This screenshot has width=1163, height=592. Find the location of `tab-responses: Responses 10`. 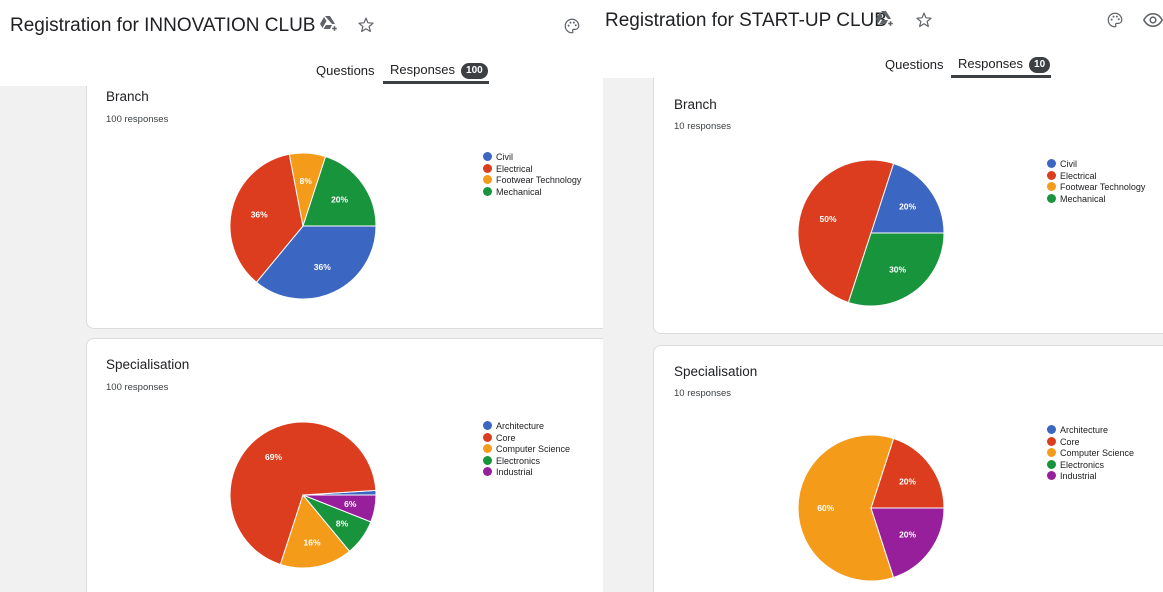

tab-responses: Responses 10 is located at coordinates (1004, 64).